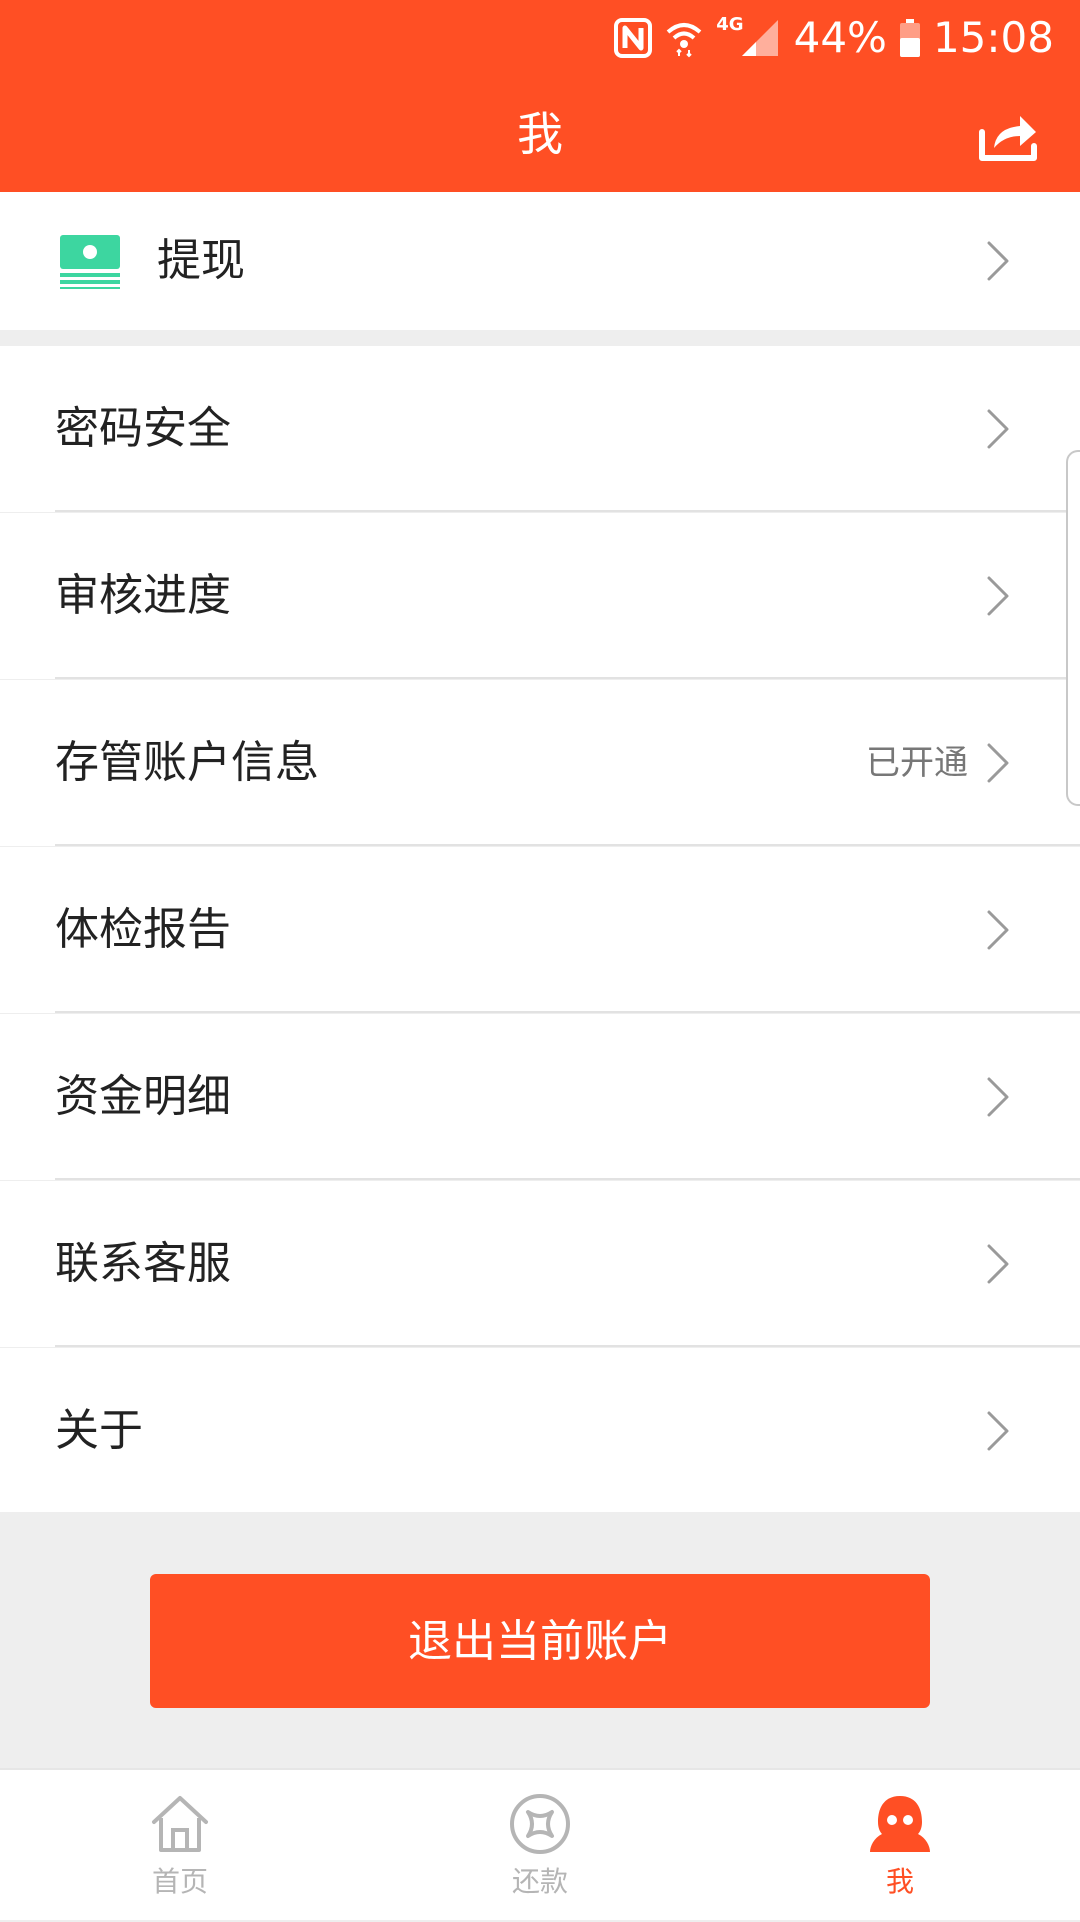  What do you see at coordinates (1073, 628) in the screenshot?
I see `side-panel-handle` at bounding box center [1073, 628].